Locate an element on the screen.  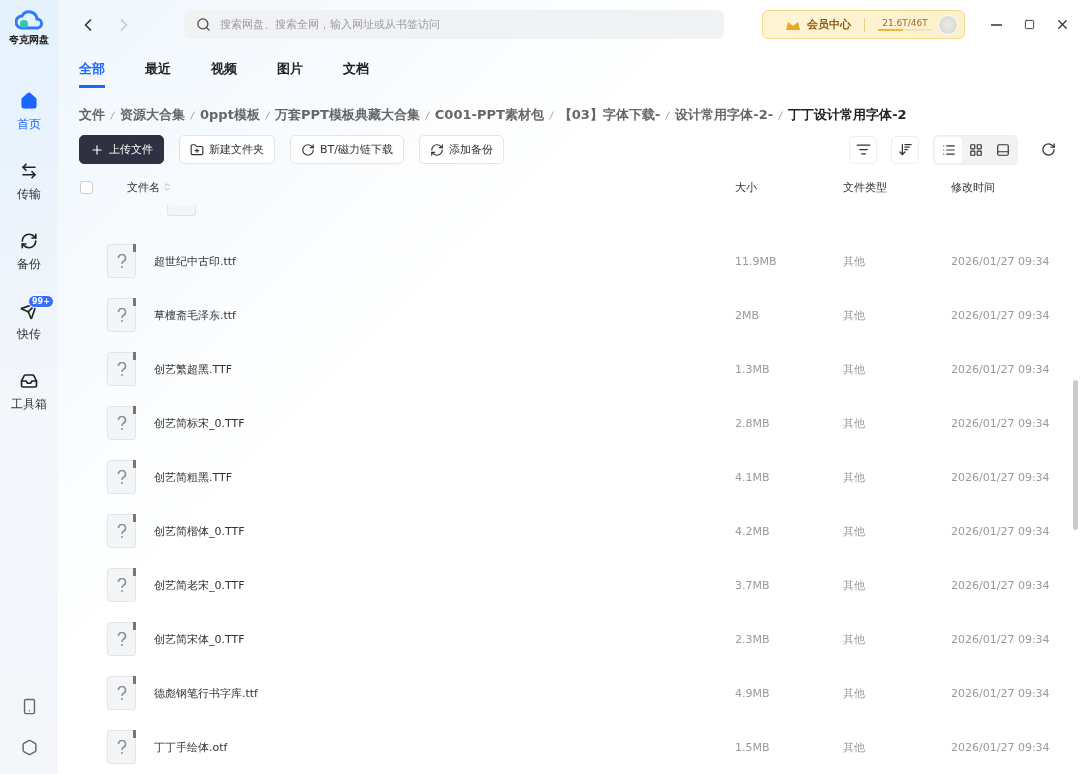
nav-item: 备份 is located at coordinates (29, 252).